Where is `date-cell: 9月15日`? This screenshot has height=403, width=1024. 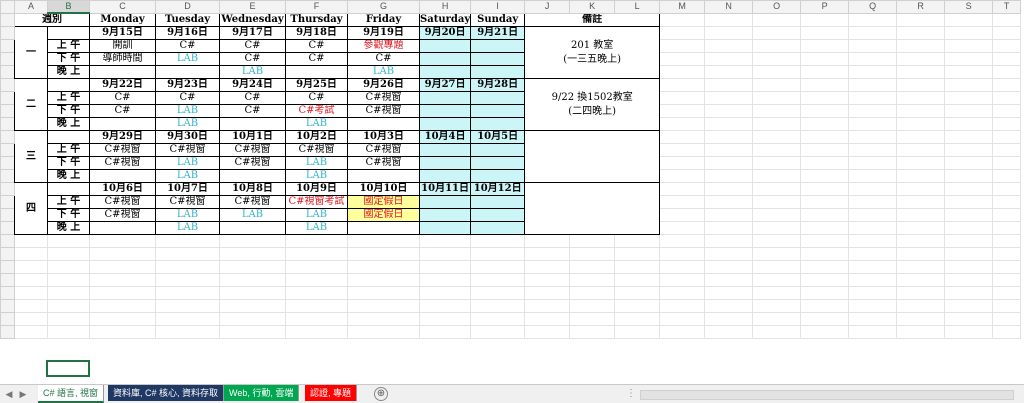
date-cell: 9月15日 is located at coordinates (122, 33).